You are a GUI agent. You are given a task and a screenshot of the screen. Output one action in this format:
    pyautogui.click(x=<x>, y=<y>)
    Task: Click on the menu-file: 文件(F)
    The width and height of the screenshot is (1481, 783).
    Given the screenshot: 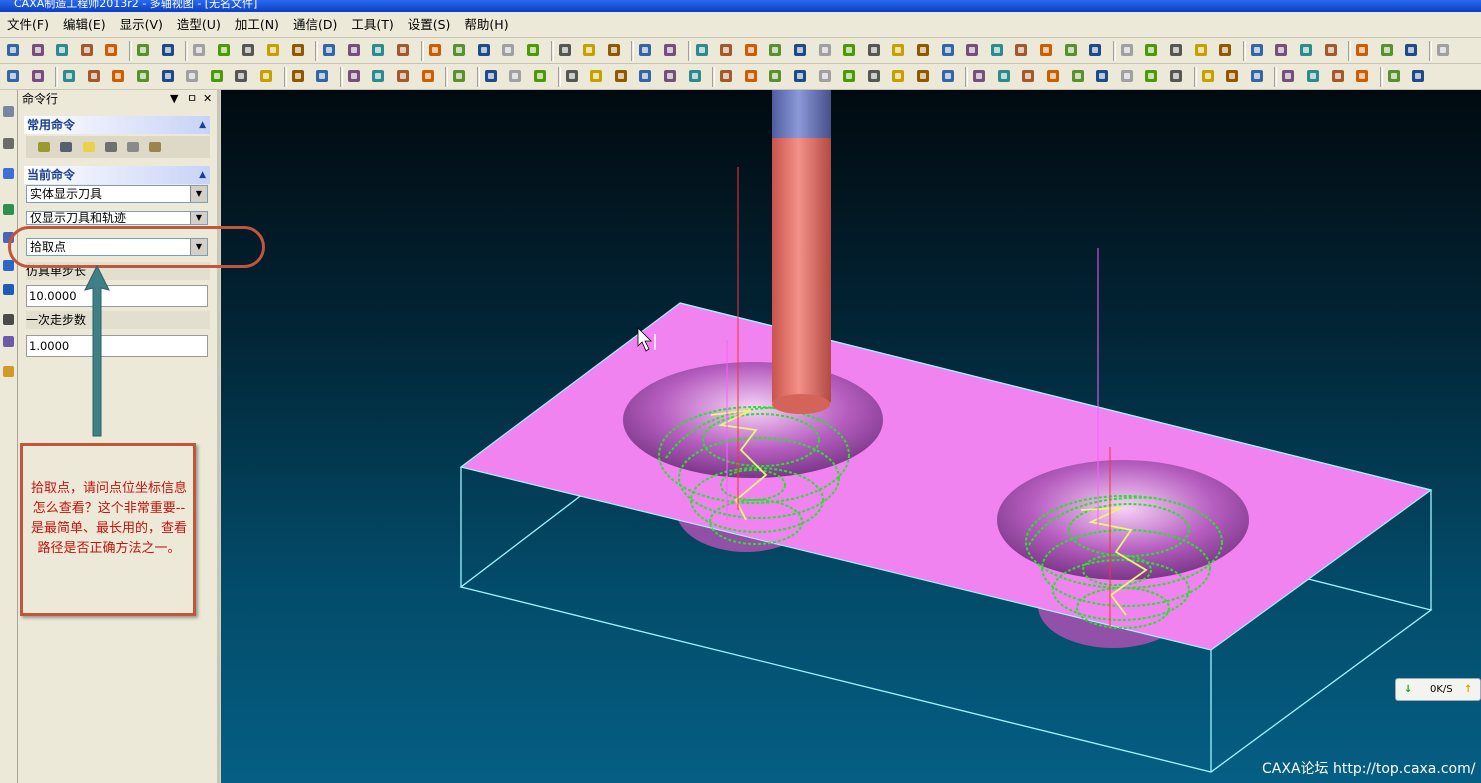 What is the action you would take?
    pyautogui.click(x=28, y=25)
    